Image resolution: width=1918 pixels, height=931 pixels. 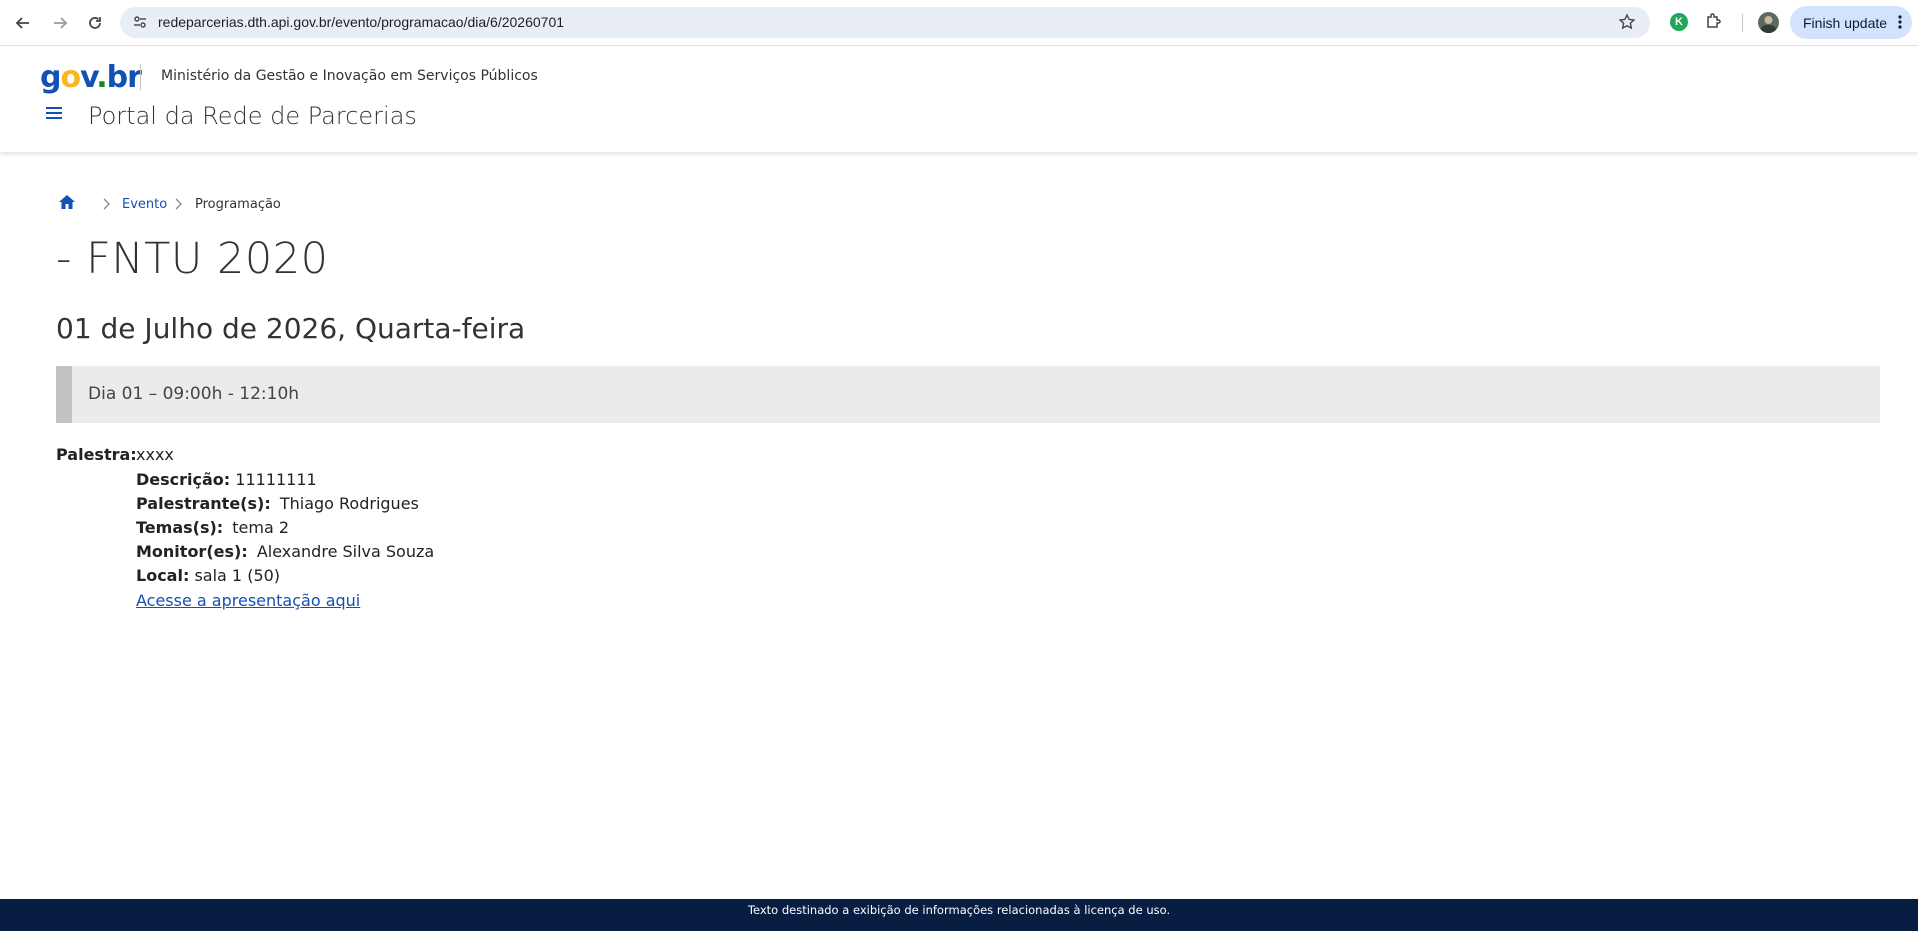 I want to click on temas-label: Temas(s):, so click(x=180, y=527).